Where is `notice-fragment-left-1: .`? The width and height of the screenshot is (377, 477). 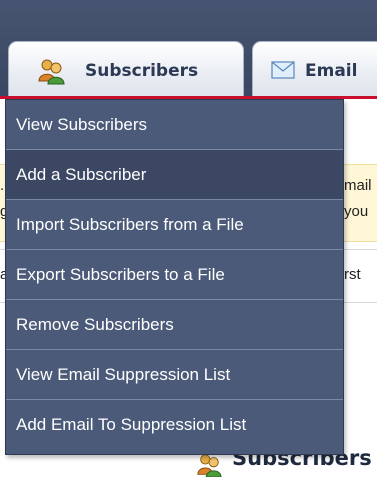
notice-fragment-left-1: . is located at coordinates (2, 185).